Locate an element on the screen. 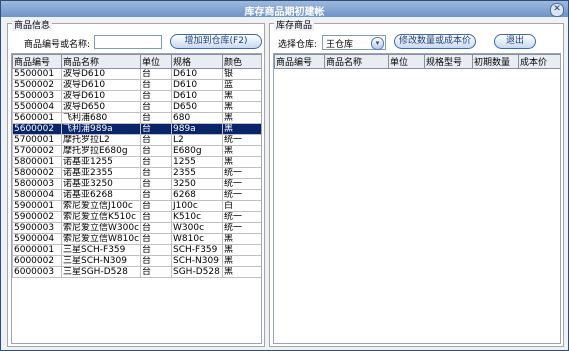 The image size is (569, 351). table-row: 5700001 摩托罗拉L2 台 L2 统一 is located at coordinates (136, 140).